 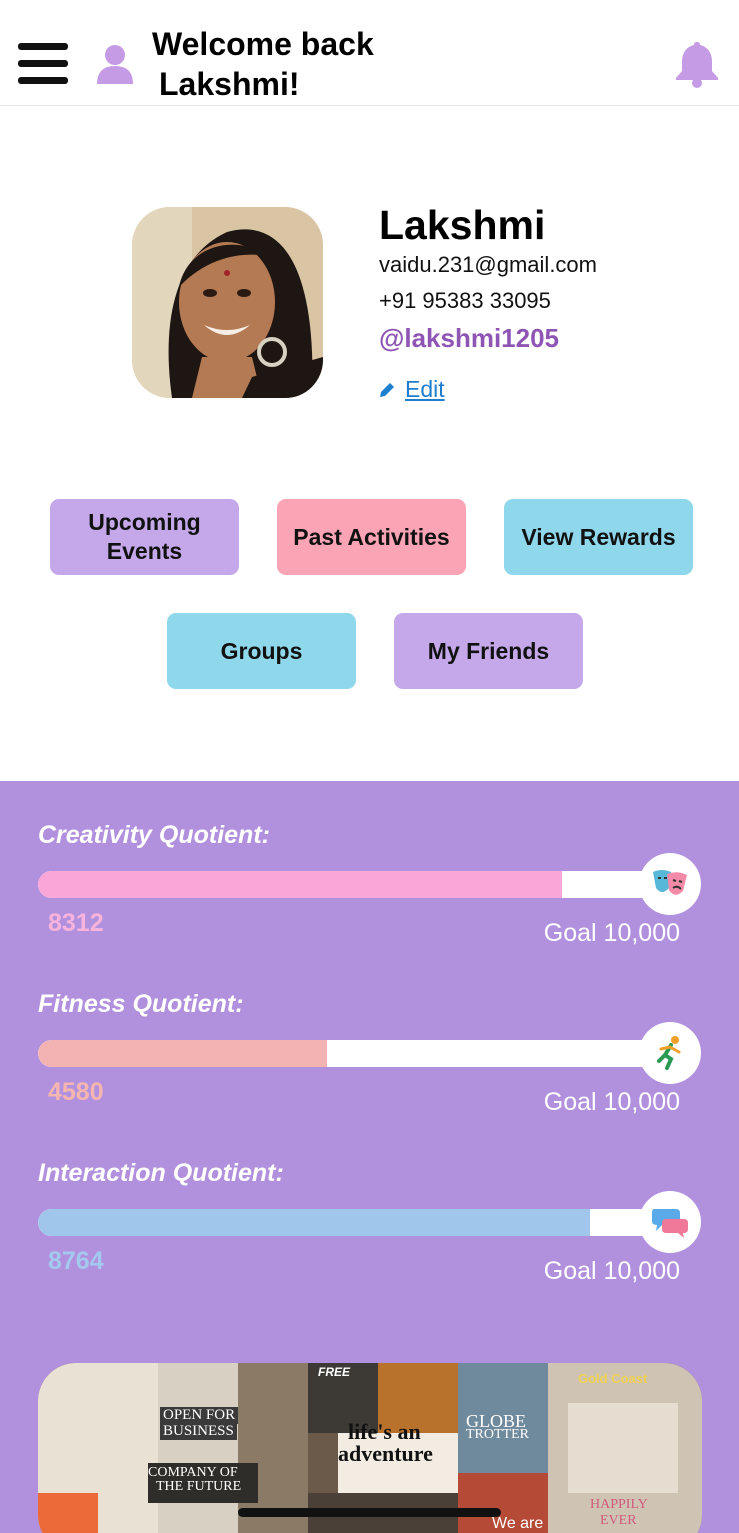 I want to click on theater-masks-icon, so click(x=670, y=884).